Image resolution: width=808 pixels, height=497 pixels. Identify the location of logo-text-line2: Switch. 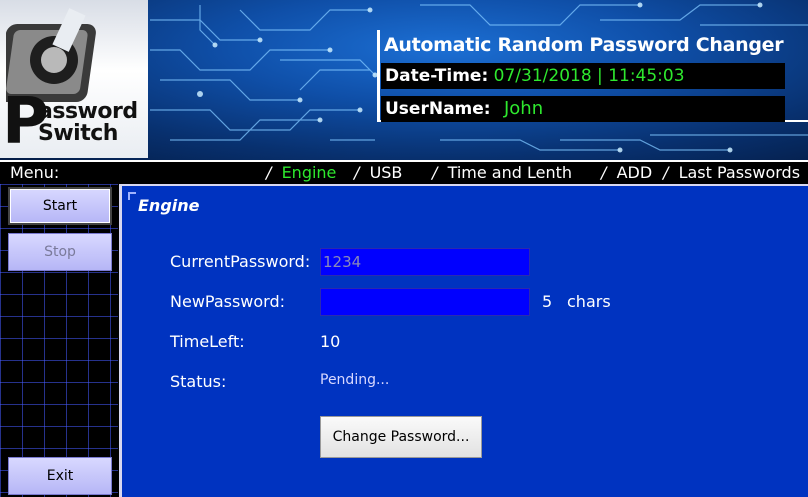
(78, 133).